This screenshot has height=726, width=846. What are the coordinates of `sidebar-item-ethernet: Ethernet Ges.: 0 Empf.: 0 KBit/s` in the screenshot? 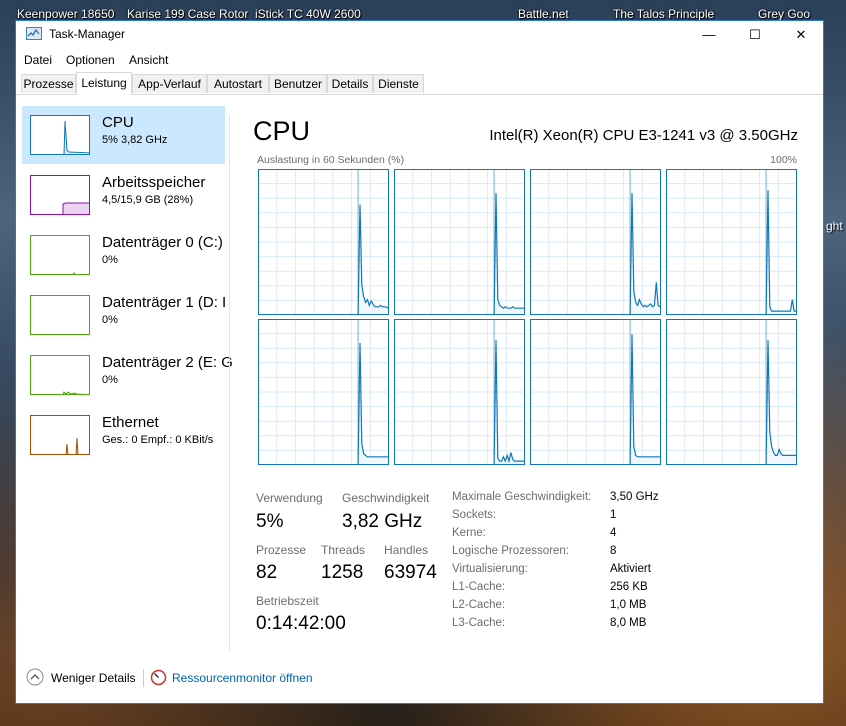 It's located at (123, 435).